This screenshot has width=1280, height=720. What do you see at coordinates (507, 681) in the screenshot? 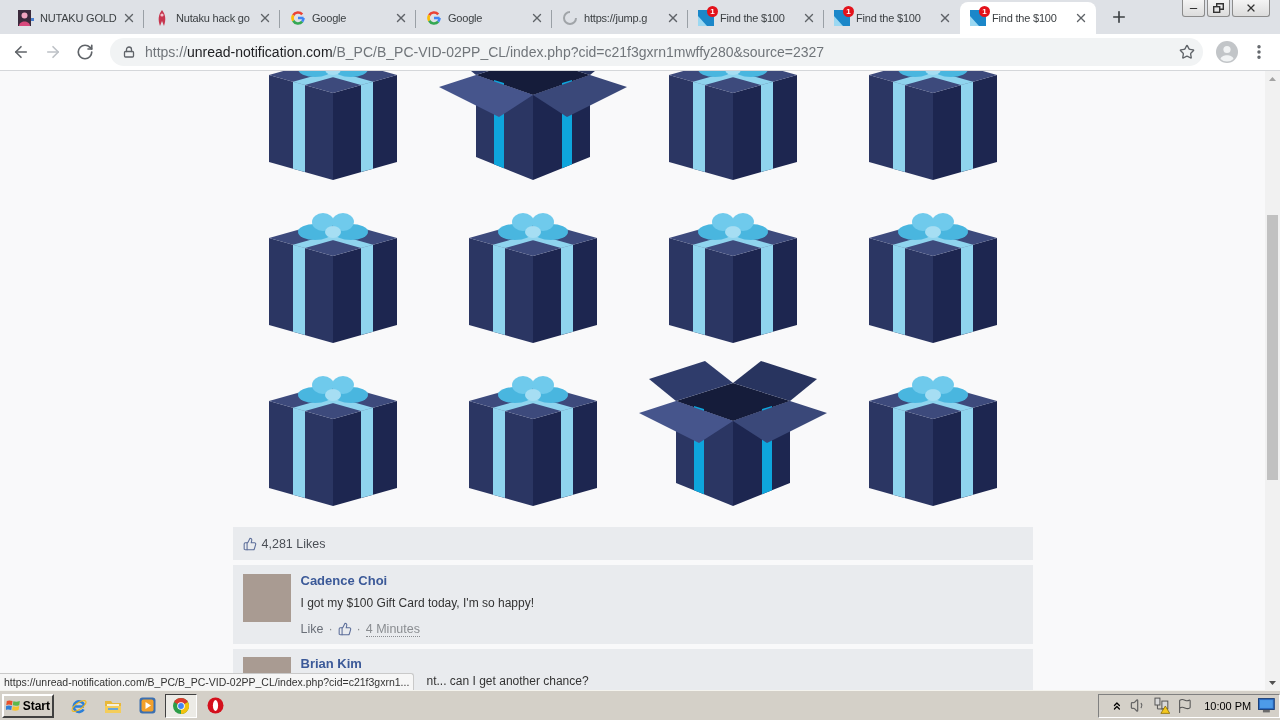
I see `comment-text: nt... can I get another chance?` at bounding box center [507, 681].